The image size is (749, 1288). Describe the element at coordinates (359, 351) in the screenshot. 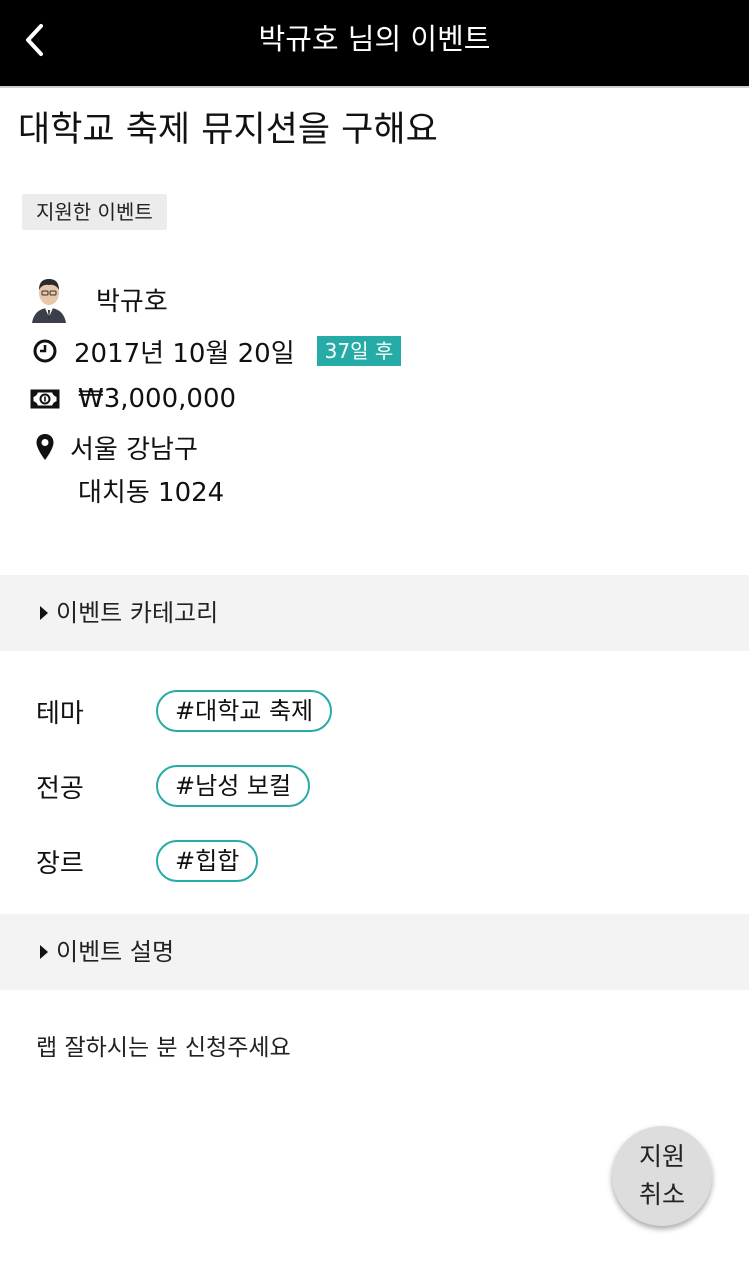

I see `dday-badge: 37일 후` at that location.